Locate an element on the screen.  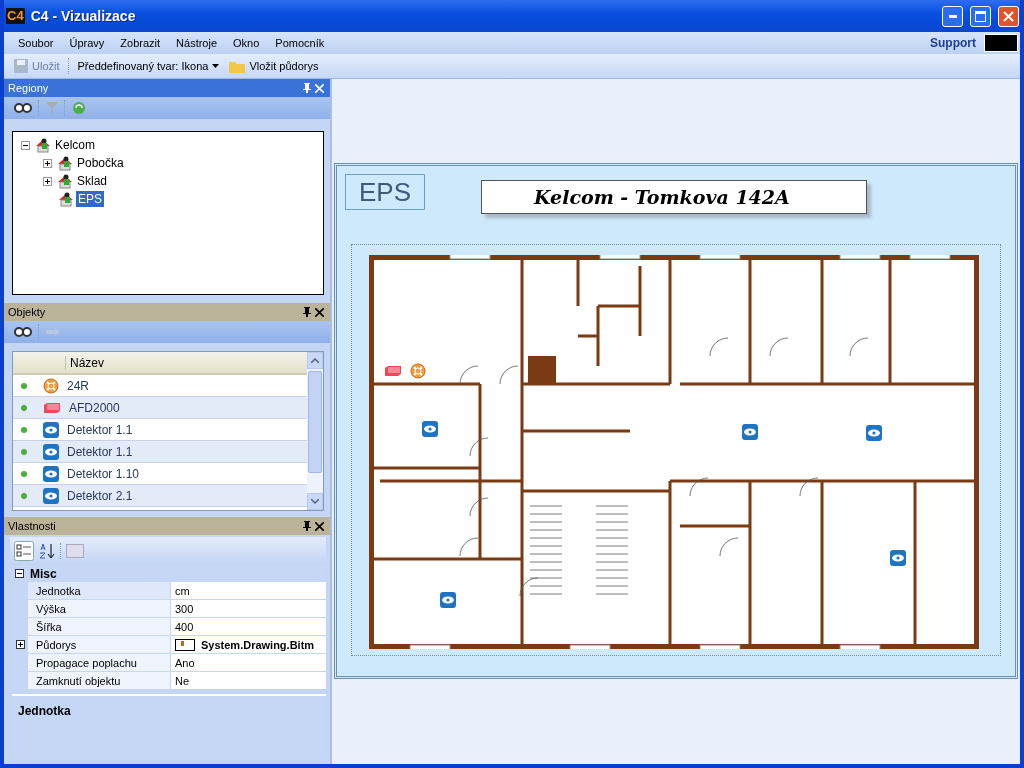
property-value: Ano is located at coordinates (248, 662).